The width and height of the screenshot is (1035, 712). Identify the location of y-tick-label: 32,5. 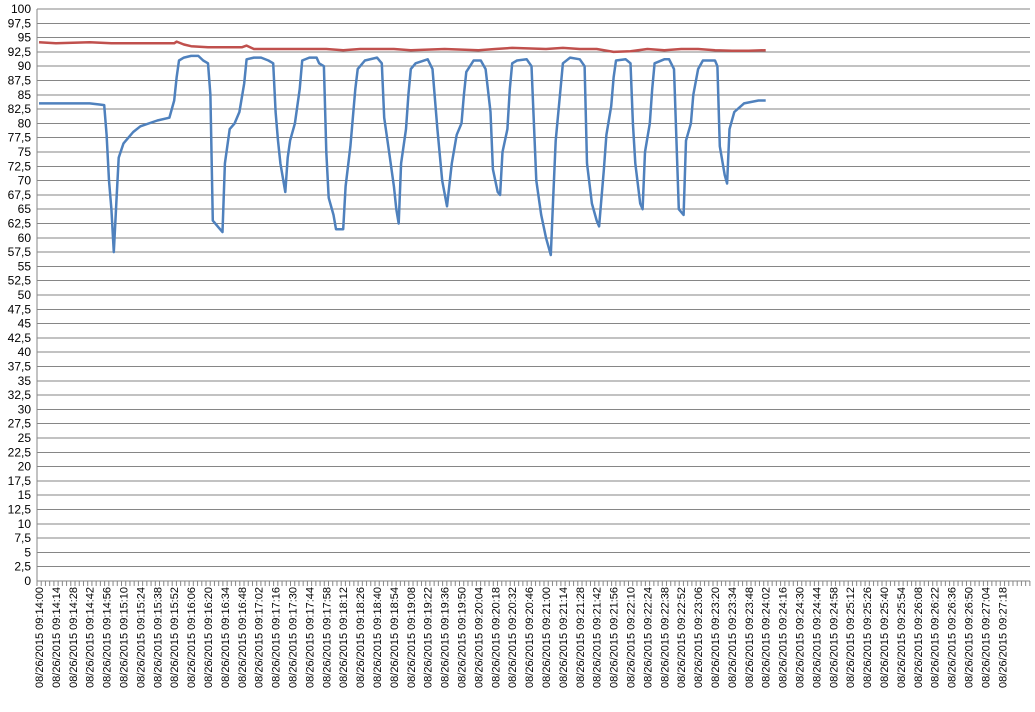
(20, 395).